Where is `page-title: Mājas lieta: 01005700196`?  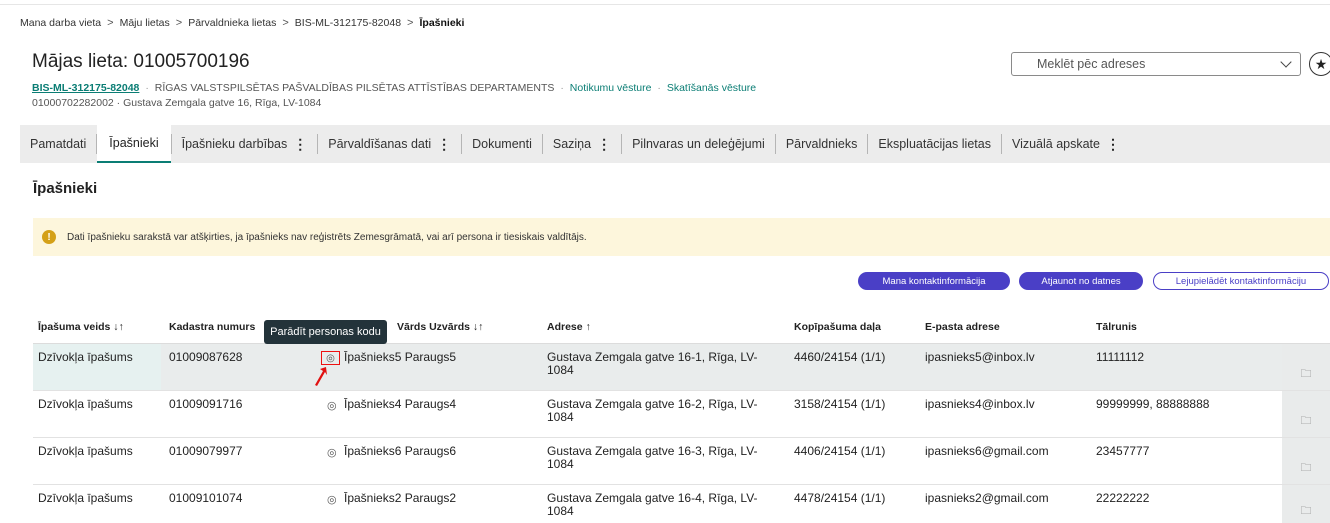 page-title: Mājas lieta: 01005700196 is located at coordinates (141, 61).